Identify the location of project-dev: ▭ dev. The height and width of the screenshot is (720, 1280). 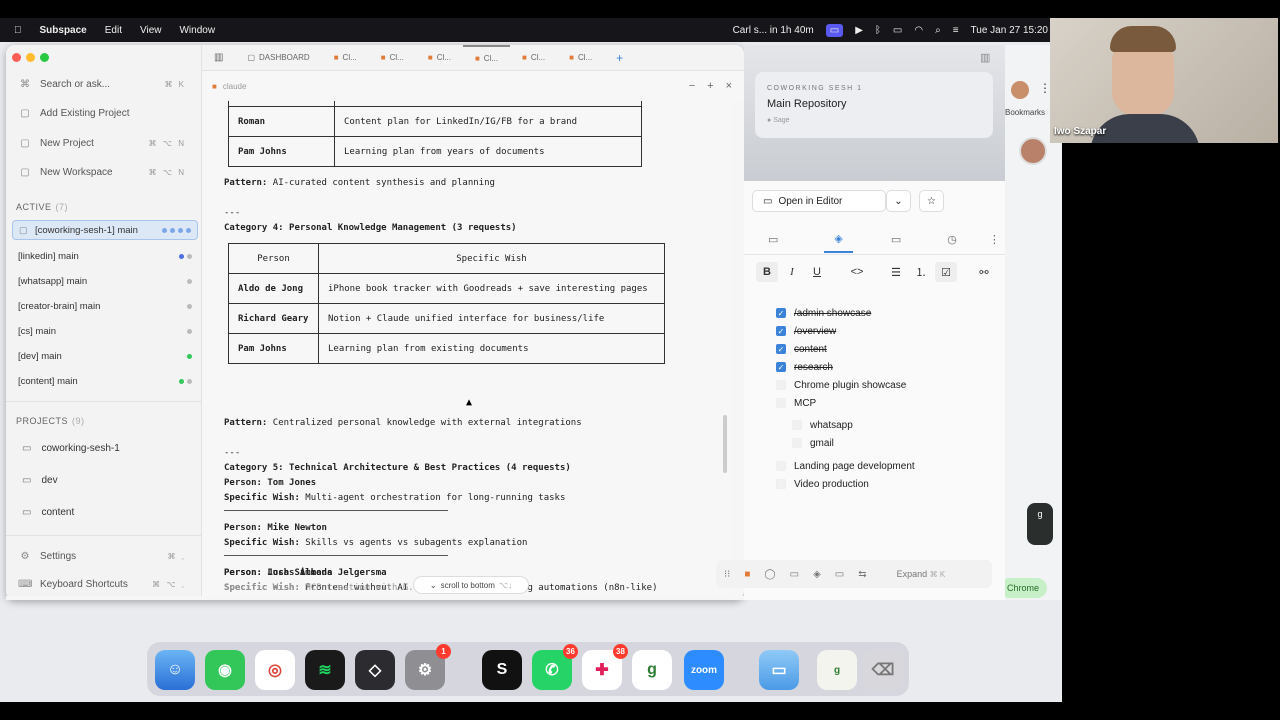
(40, 480).